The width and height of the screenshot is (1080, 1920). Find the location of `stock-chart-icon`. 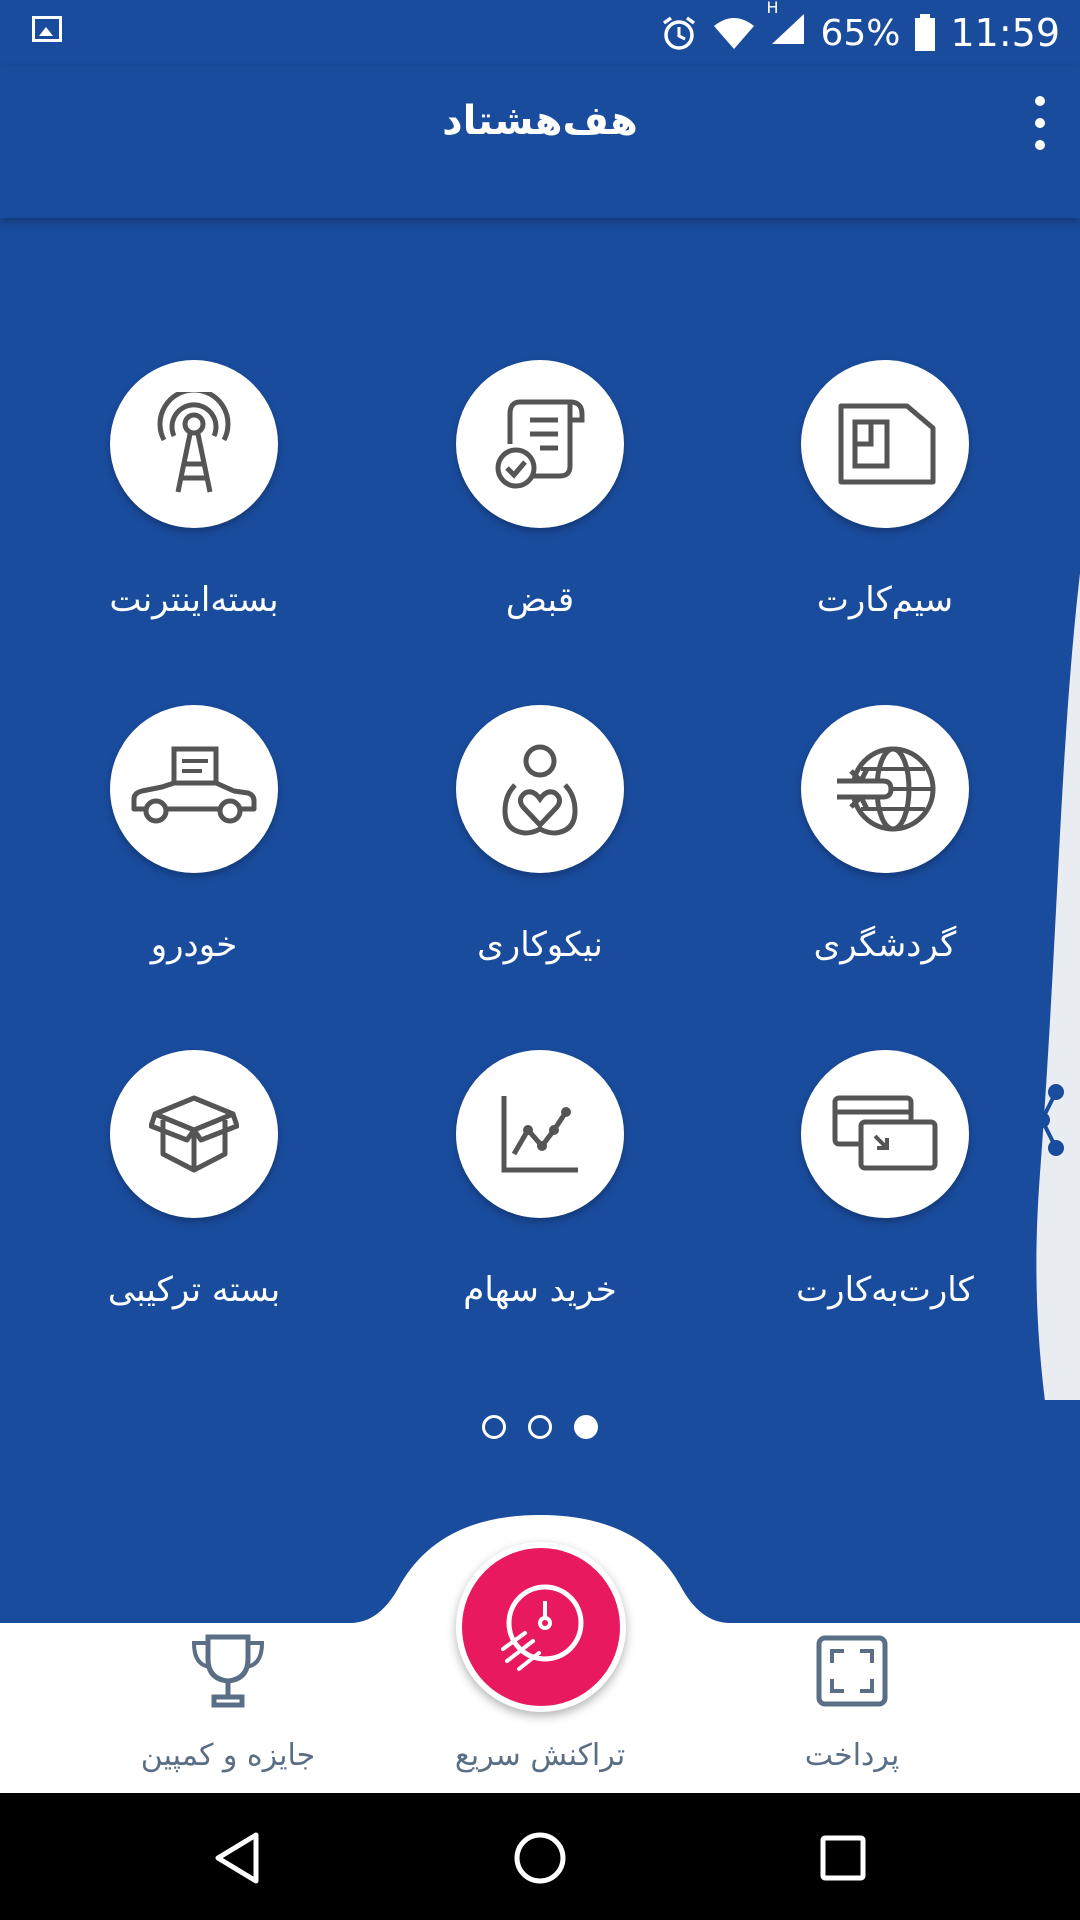

stock-chart-icon is located at coordinates (539, 1134).